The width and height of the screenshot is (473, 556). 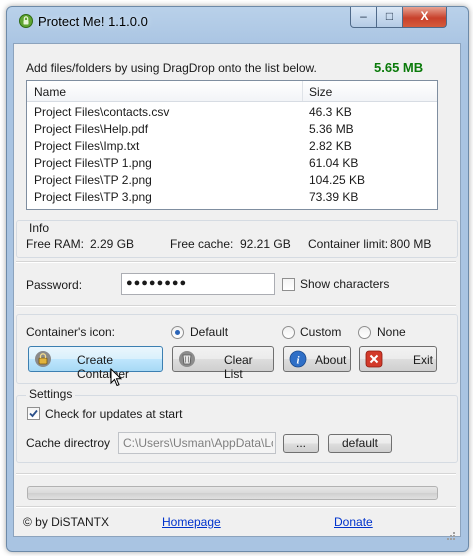 I want to click on file-size: 73.39 KB, so click(x=334, y=197).